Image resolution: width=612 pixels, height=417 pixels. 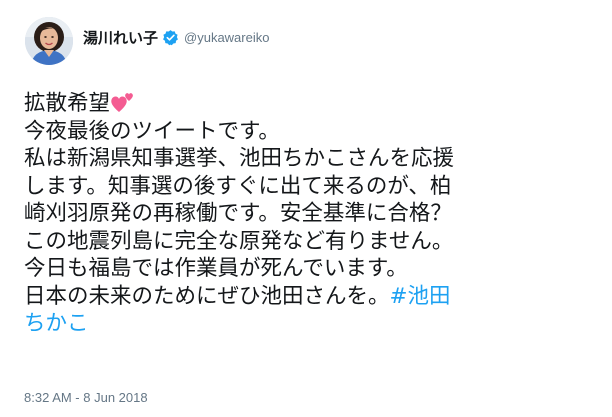 I want to click on handle: @yukawareiko, so click(x=226, y=37).